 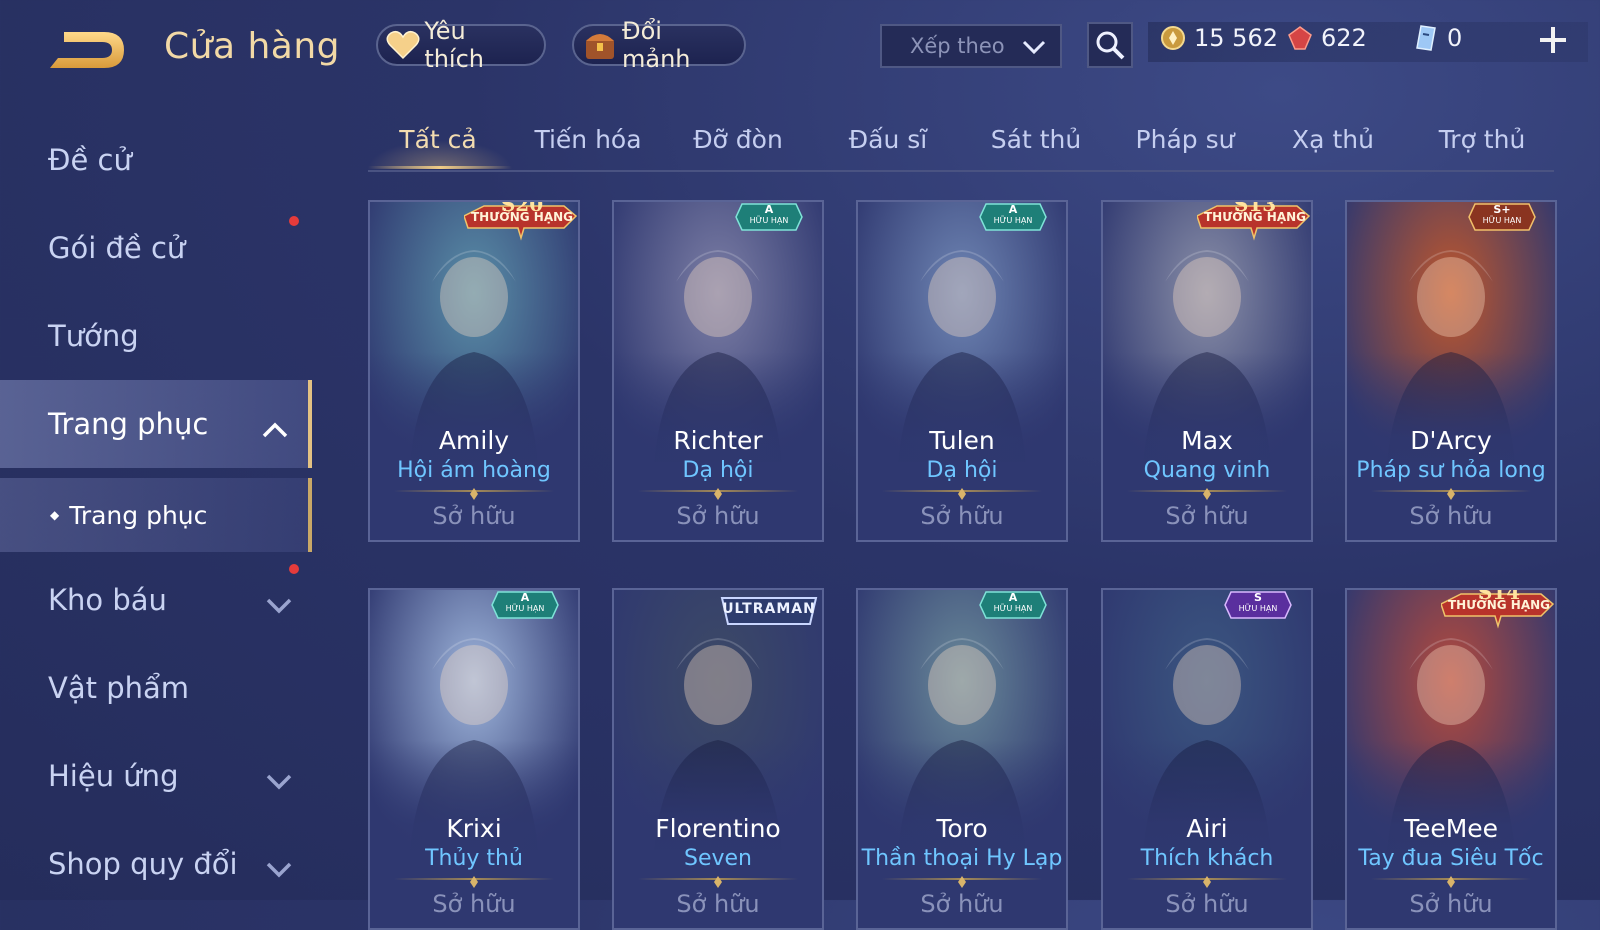 What do you see at coordinates (1185, 145) in the screenshot?
I see `tab-mage: Pháp sư` at bounding box center [1185, 145].